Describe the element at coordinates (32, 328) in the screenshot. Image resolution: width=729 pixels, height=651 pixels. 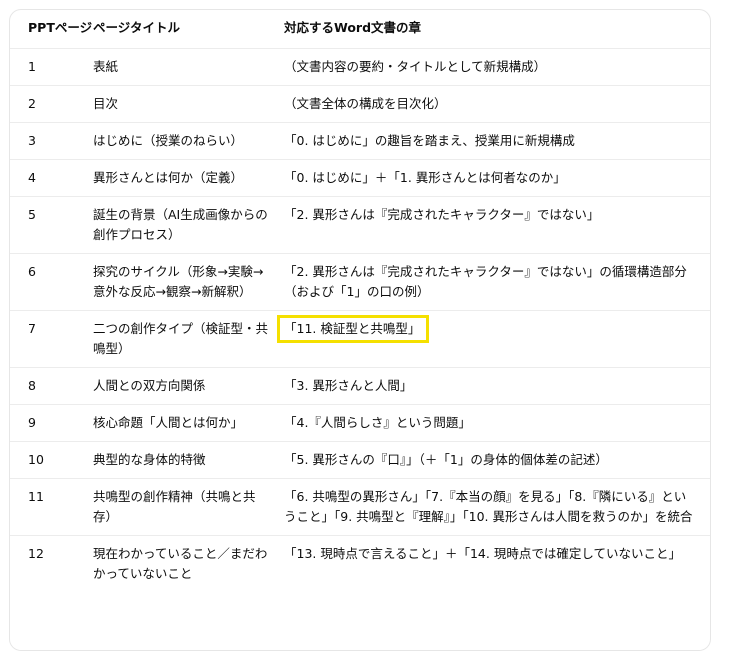
I see `cell-page: 7` at that location.